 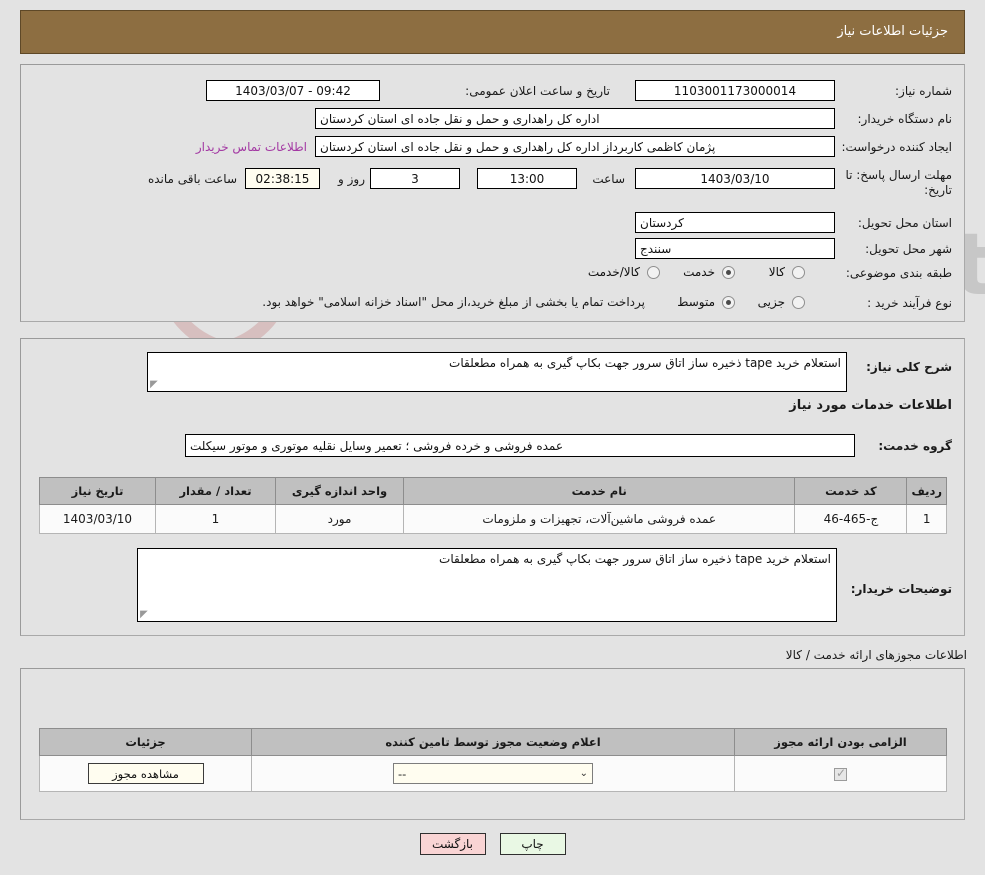 I want to click on process-label: نوع فرآیند خرید :, so click(x=909, y=303).